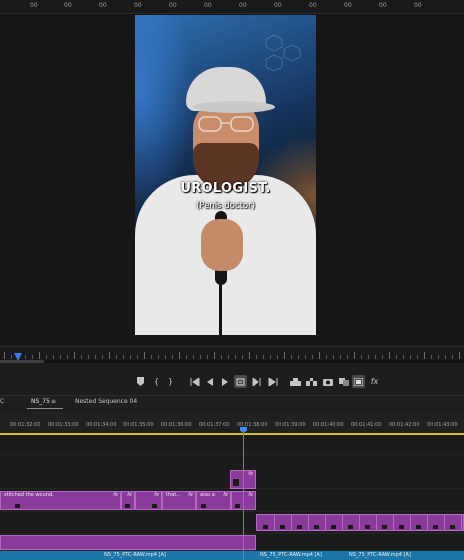  Describe the element at coordinates (106, 401) in the screenshot. I see `tab-nested-sequence-04: Nested Sequence 04` at that location.